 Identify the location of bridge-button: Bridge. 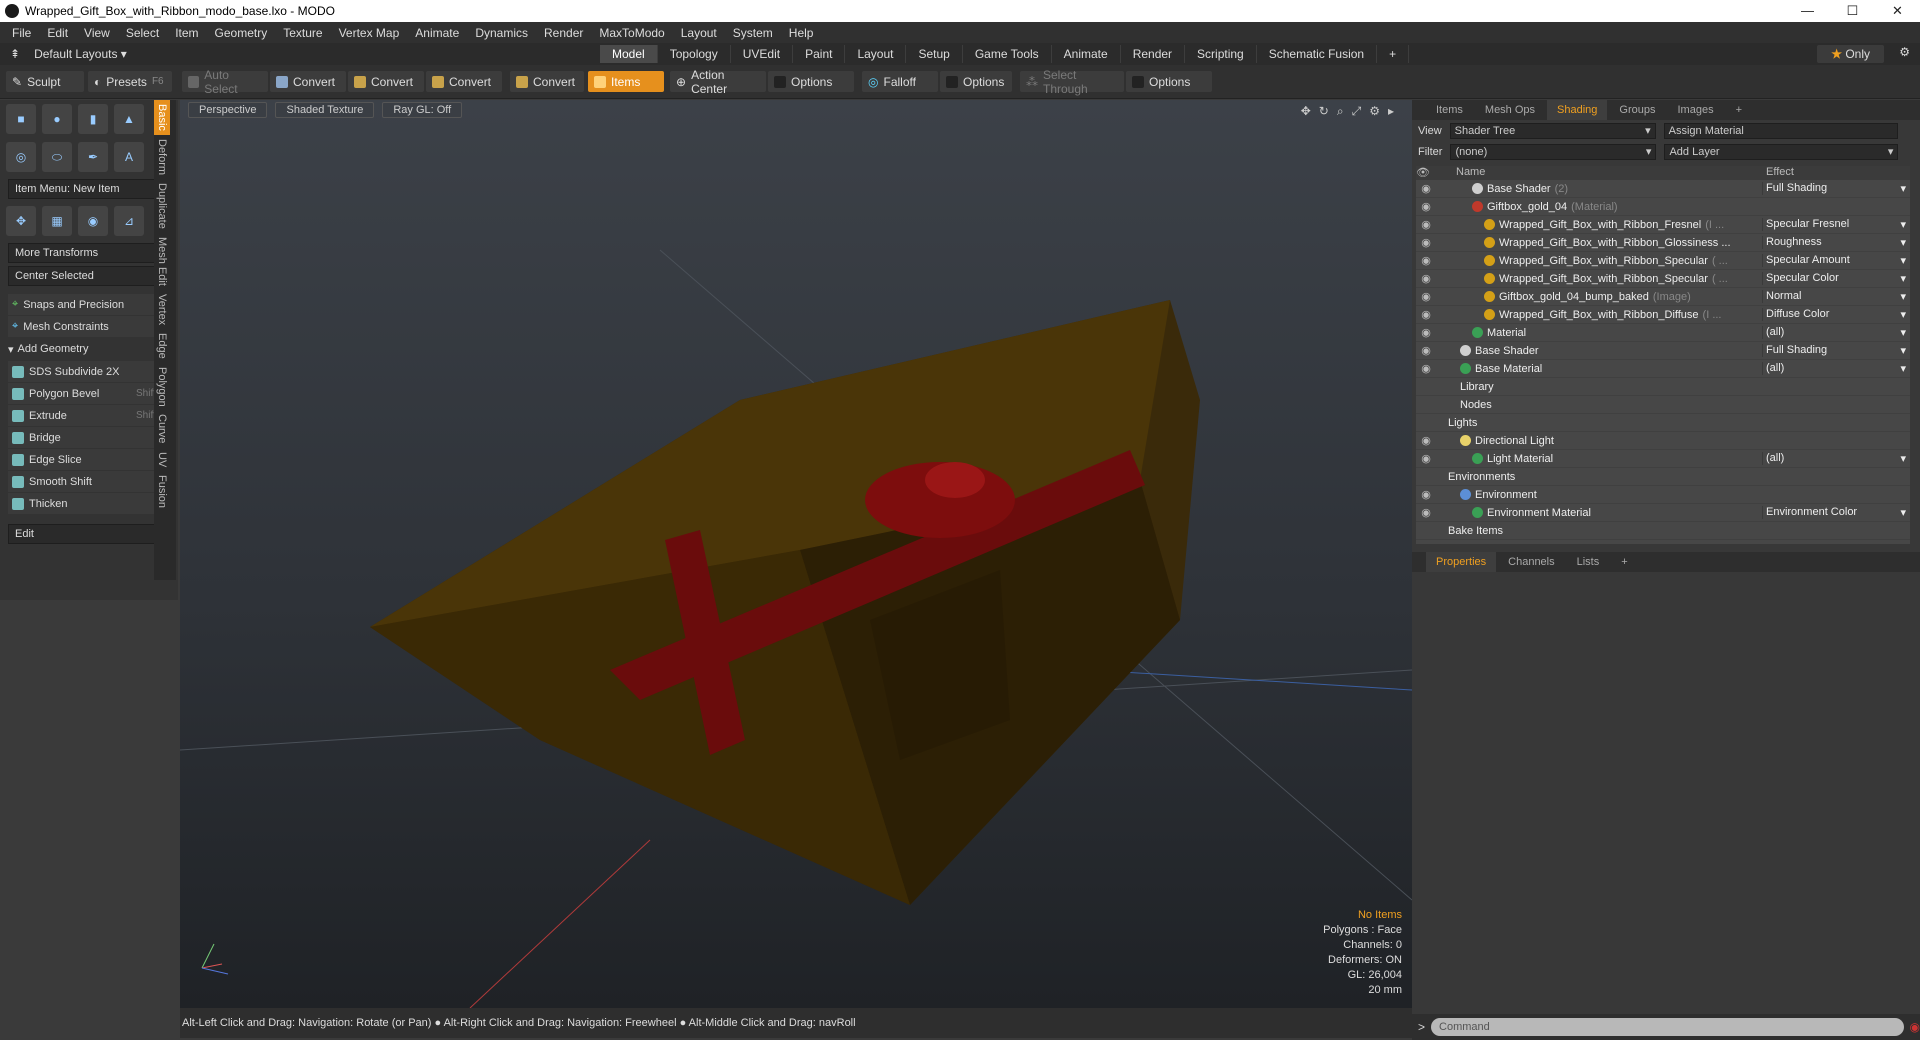
(89, 437).